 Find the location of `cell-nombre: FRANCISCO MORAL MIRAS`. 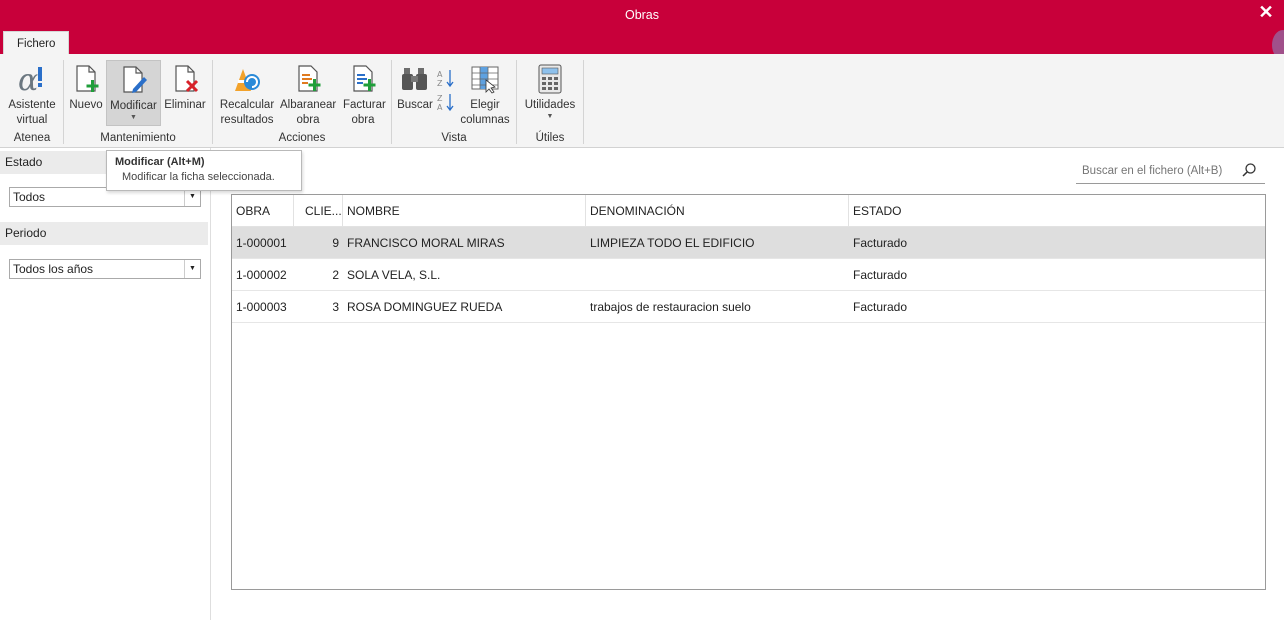

cell-nombre: FRANCISCO MORAL MIRAS is located at coordinates (426, 243).